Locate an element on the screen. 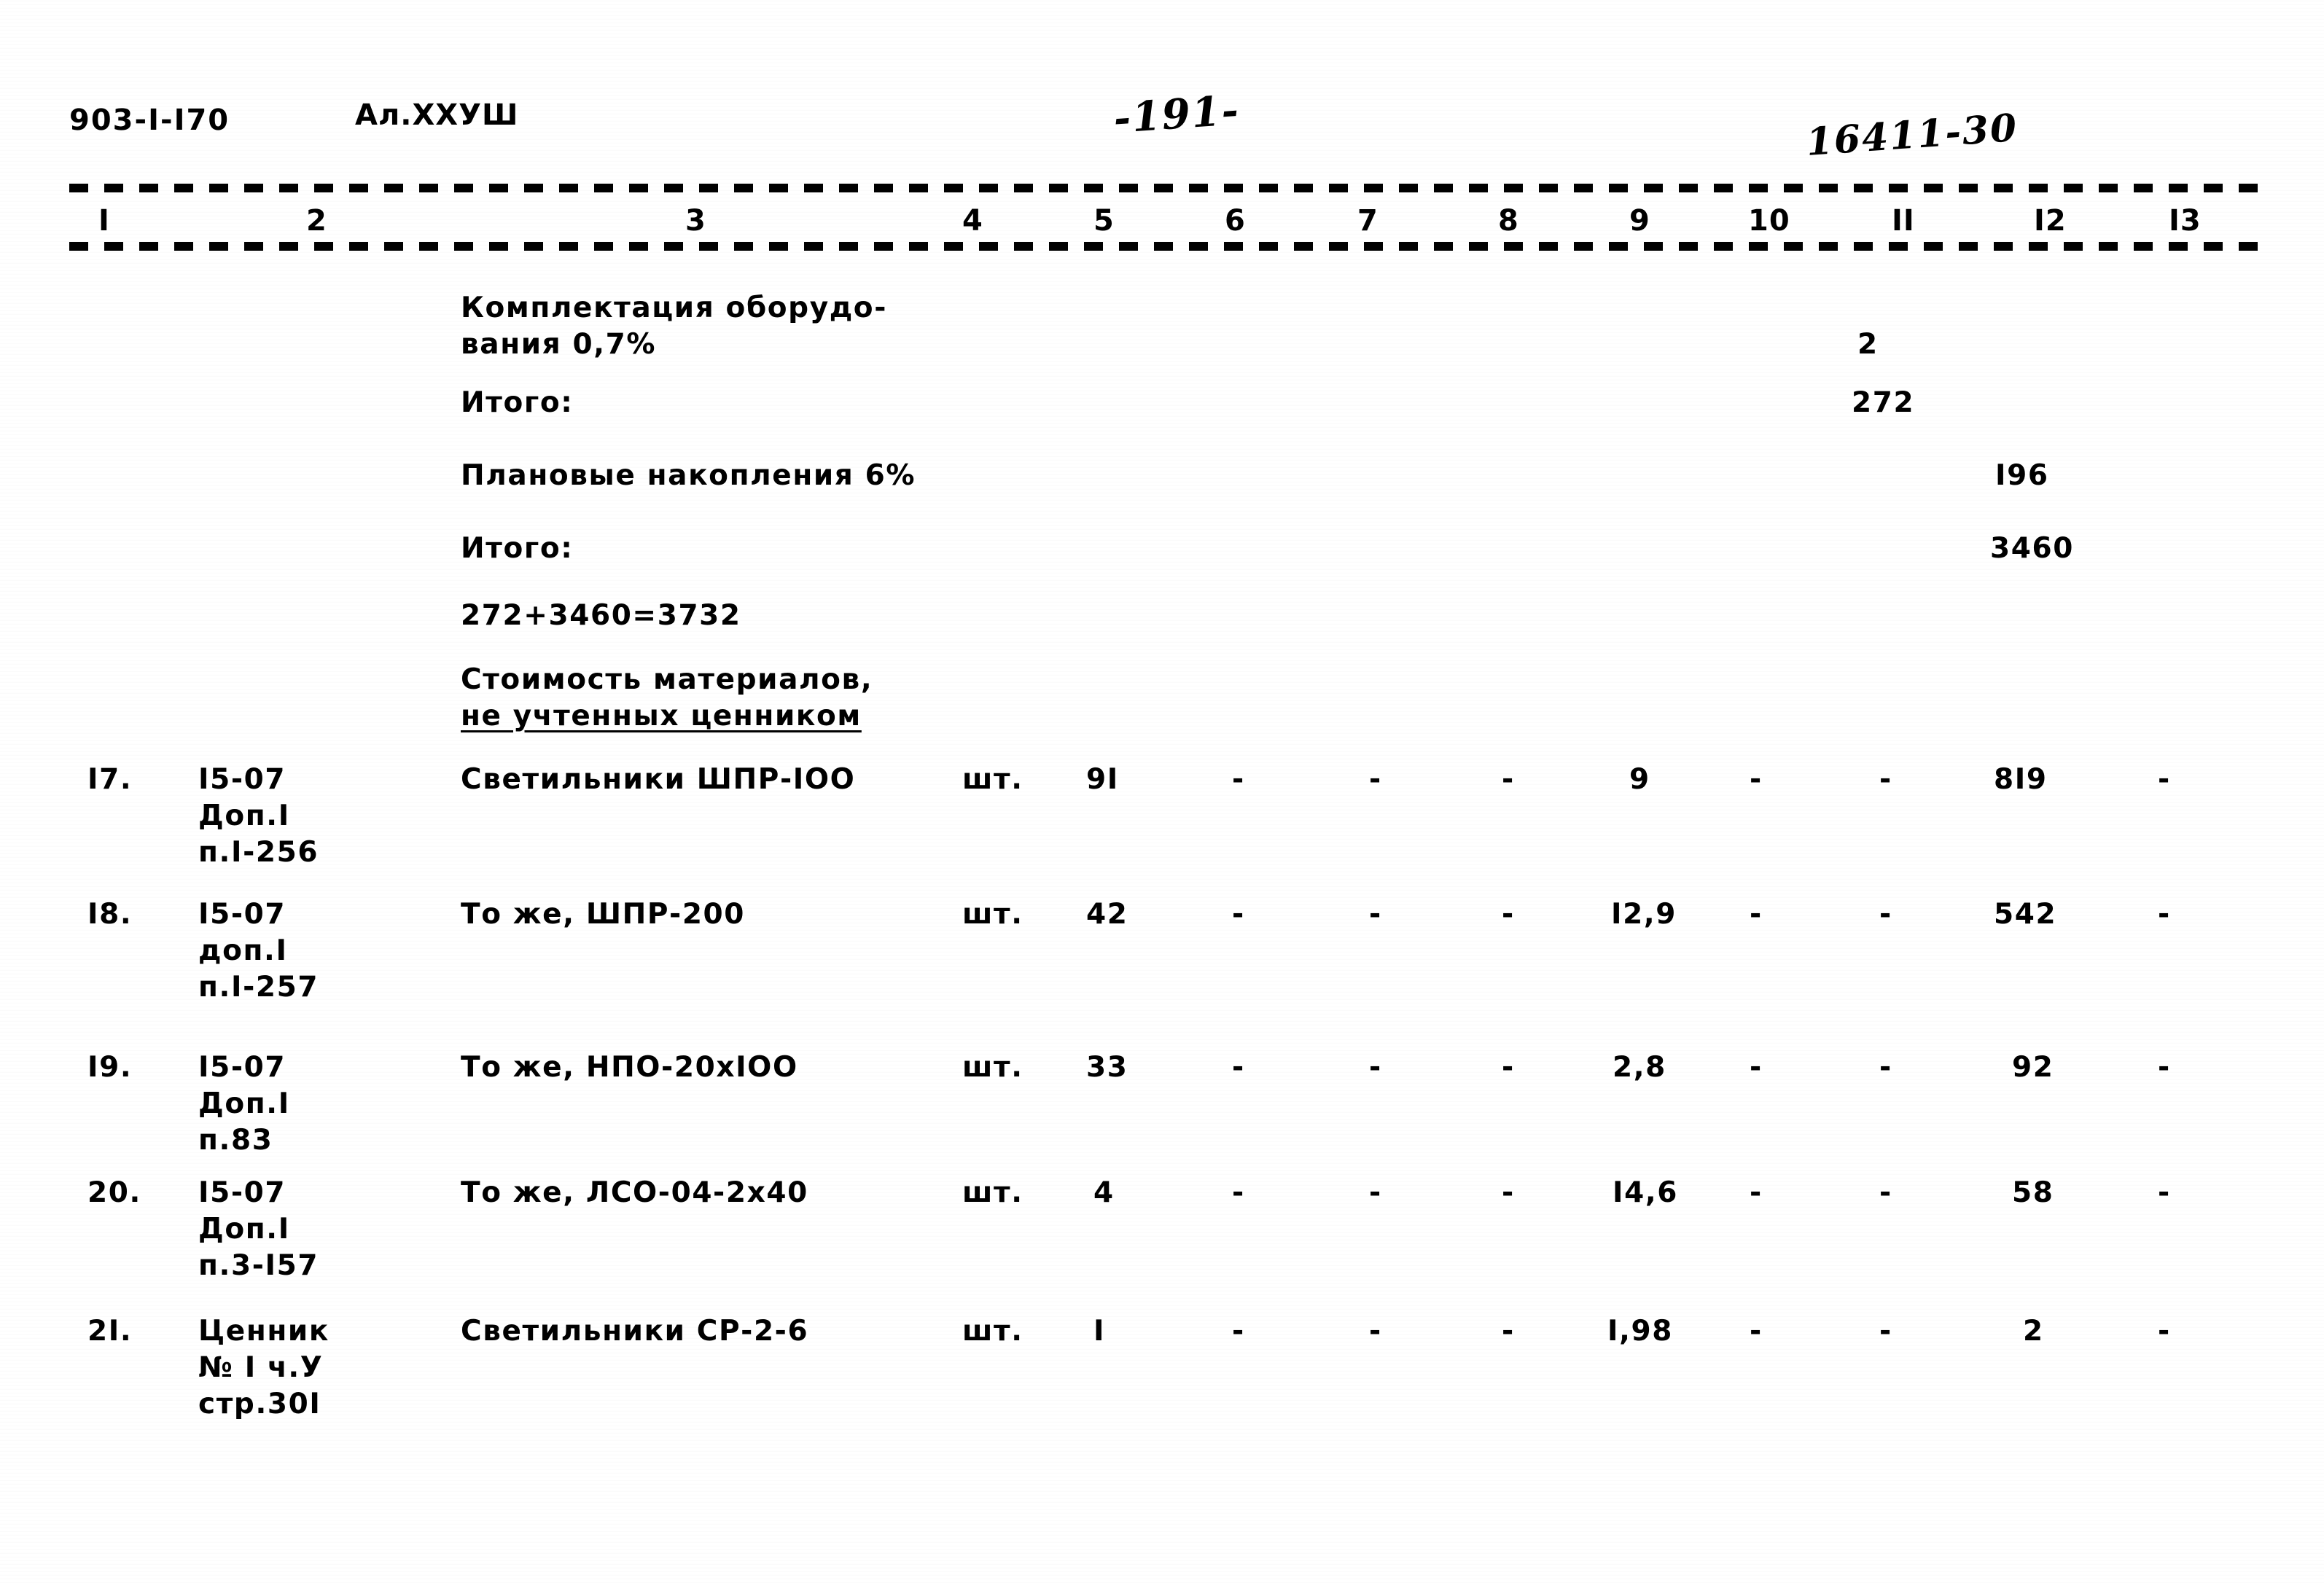  table-row-reference-line3: стр.30I is located at coordinates (259, 1404).